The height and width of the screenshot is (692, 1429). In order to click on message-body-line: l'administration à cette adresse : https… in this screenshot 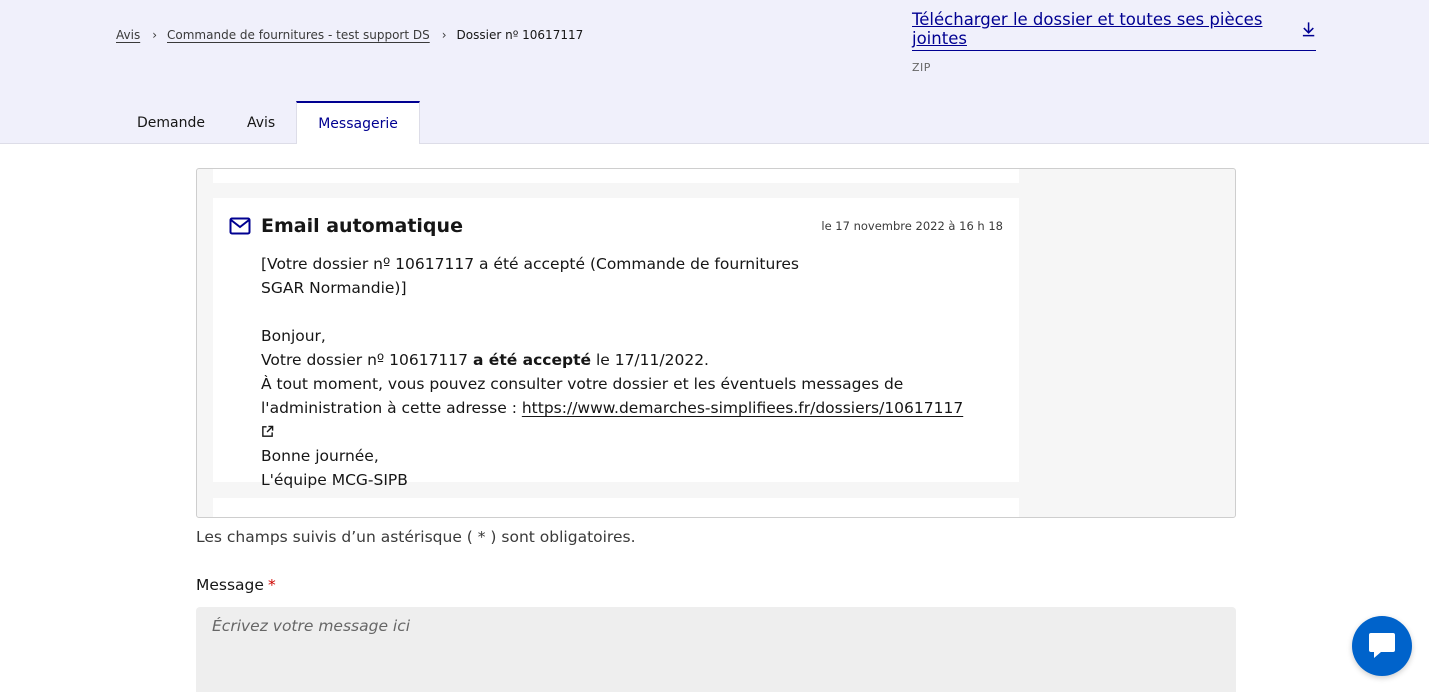, I will do `click(621, 420)`.